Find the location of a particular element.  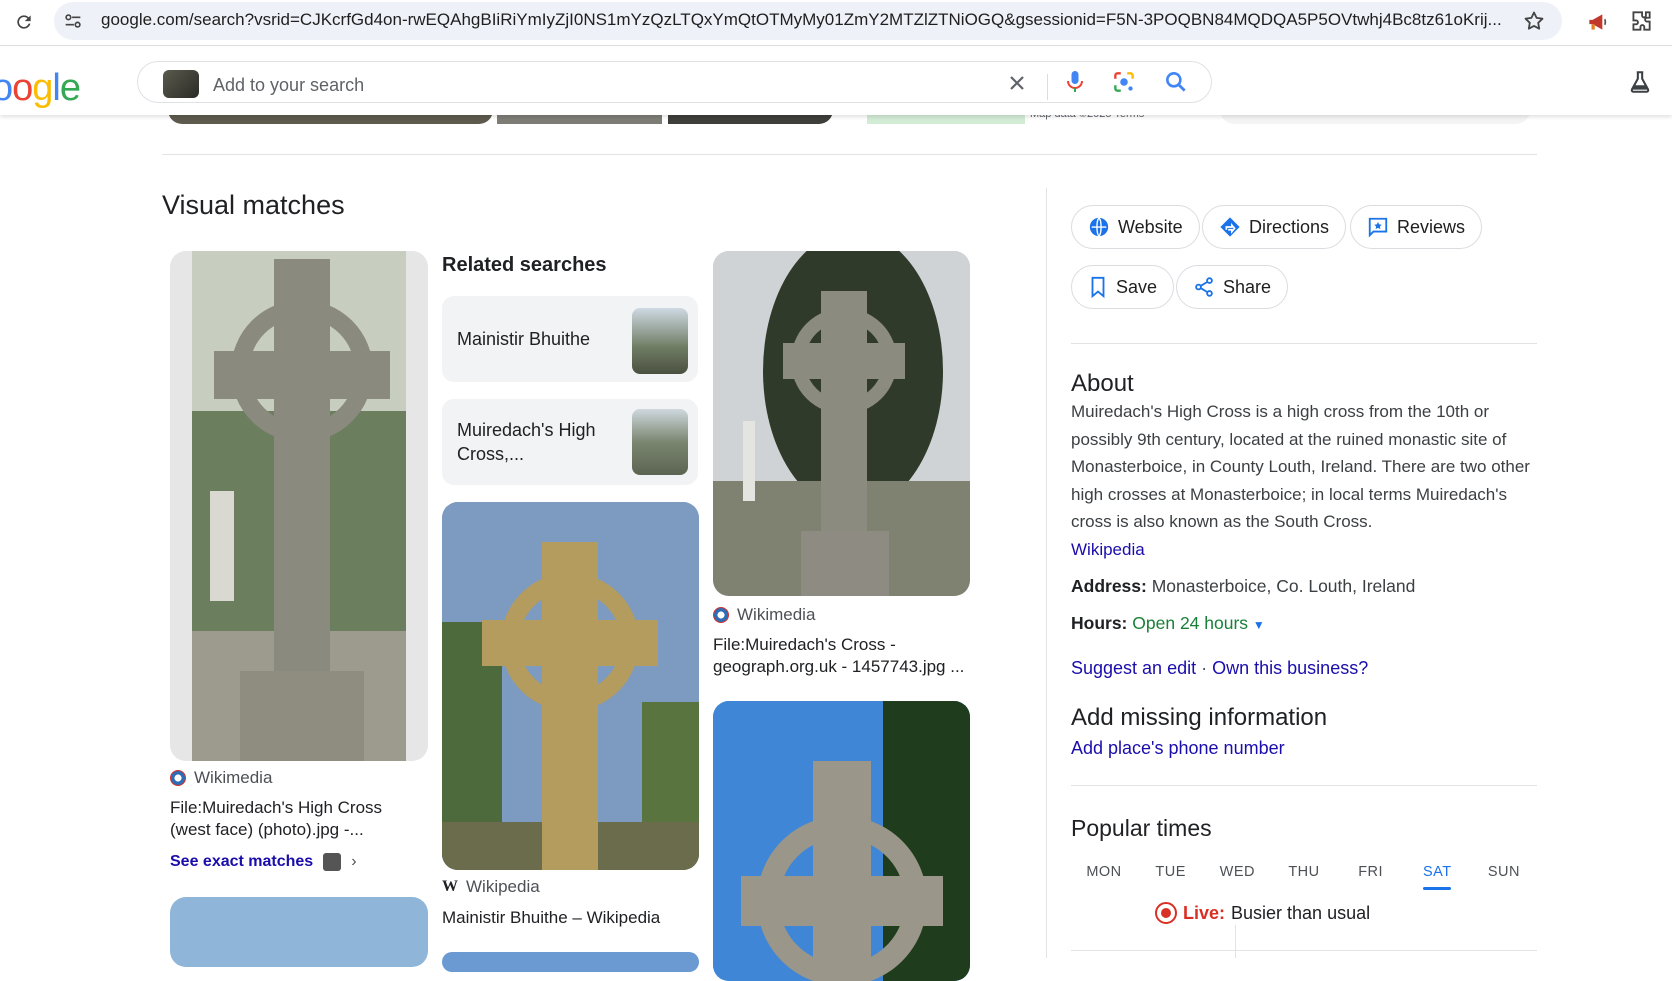

website-label: Website is located at coordinates (1150, 226).